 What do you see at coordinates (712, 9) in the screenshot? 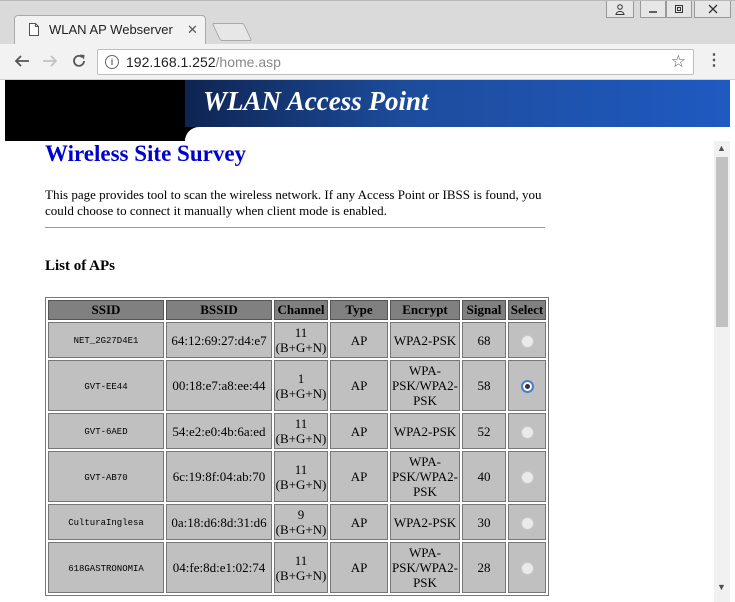
I see `close-window-button` at bounding box center [712, 9].